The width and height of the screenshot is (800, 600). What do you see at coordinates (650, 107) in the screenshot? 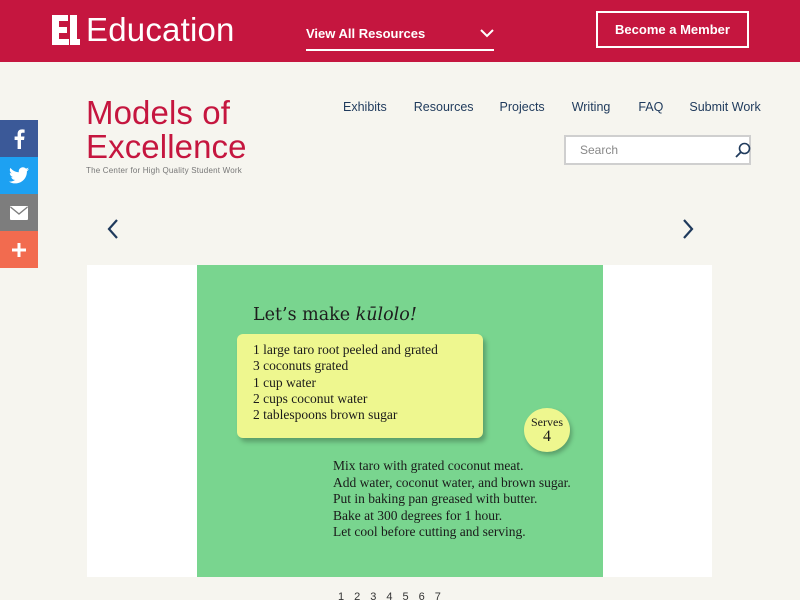
I see `nav-faq: FAQ` at bounding box center [650, 107].